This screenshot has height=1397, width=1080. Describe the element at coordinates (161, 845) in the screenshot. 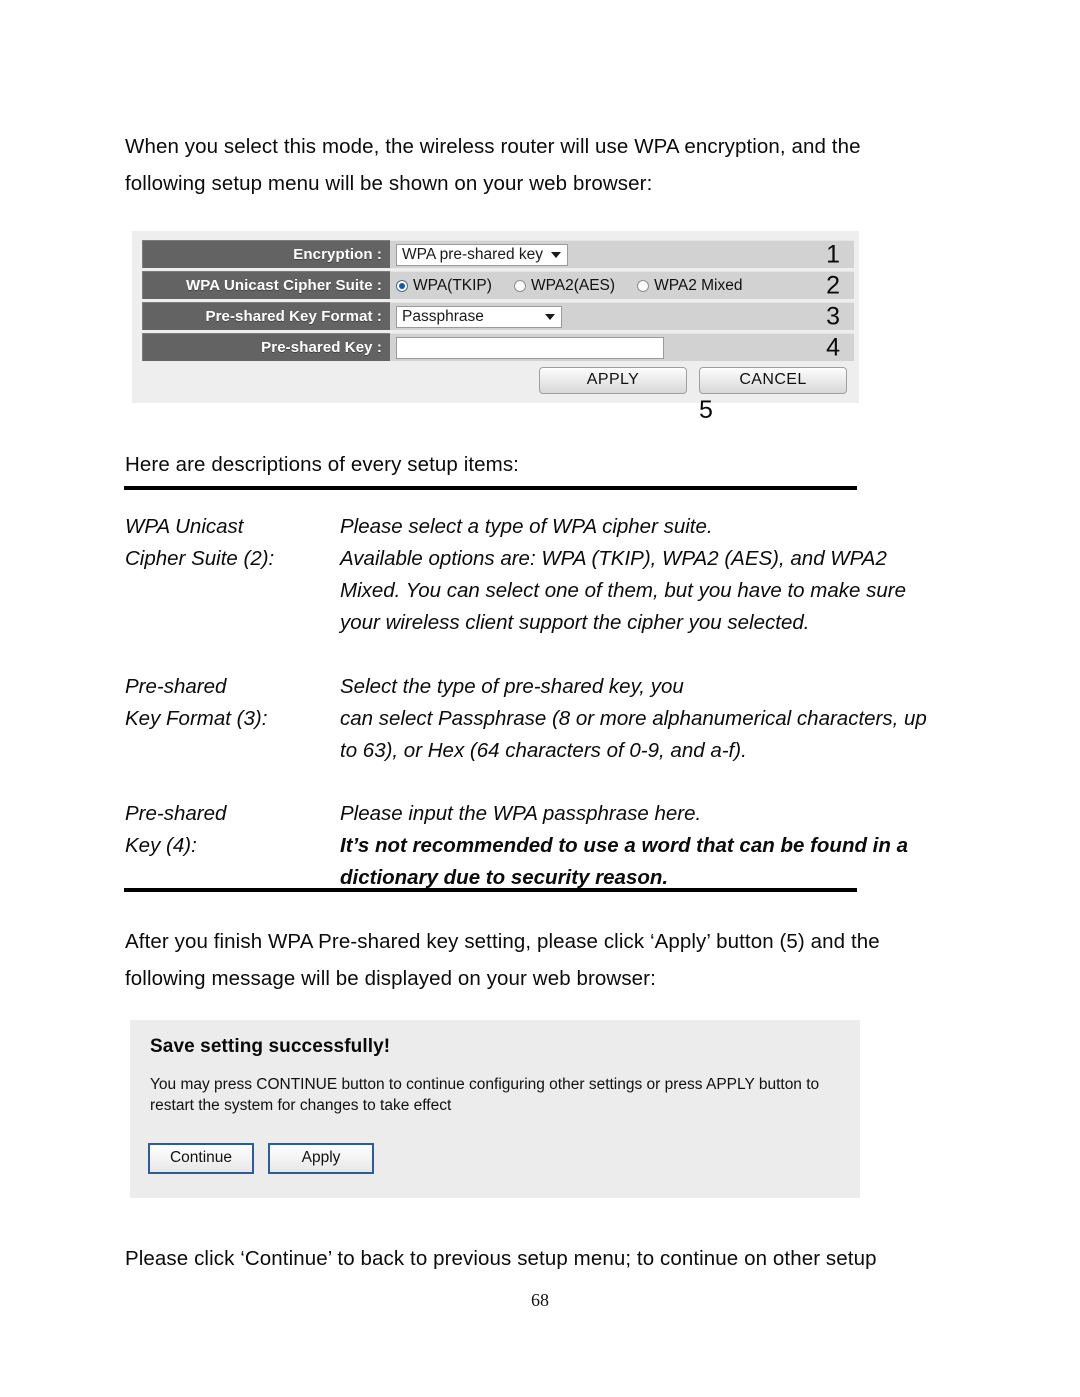

I see `desc-term-pre-shared-key-line2: Key (4):` at that location.